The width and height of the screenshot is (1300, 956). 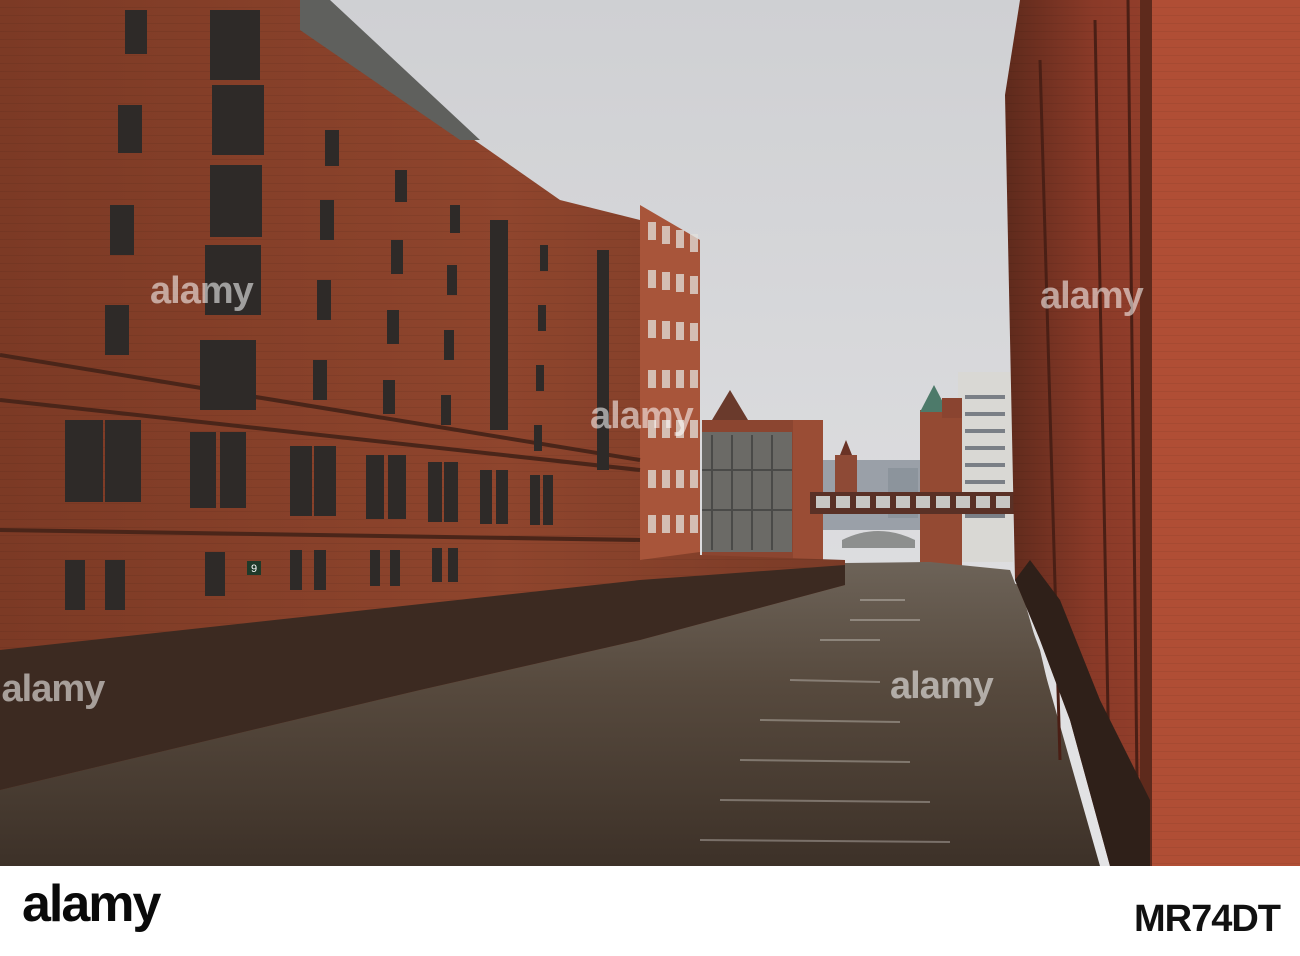 I want to click on building-number: 9, so click(x=254, y=569).